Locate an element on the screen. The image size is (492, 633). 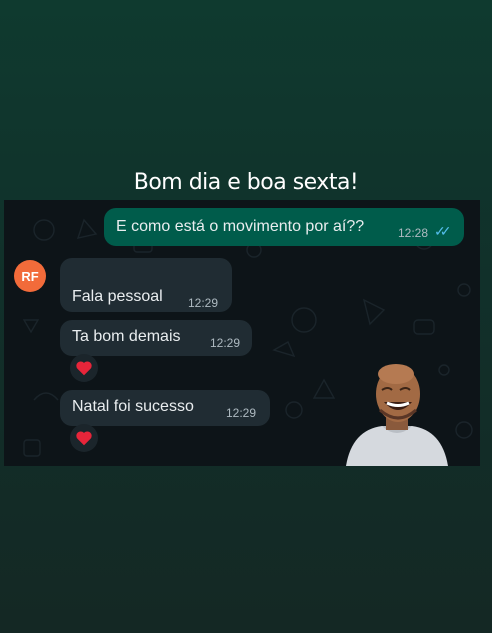
double-check-read-icon: ✓✓ is located at coordinates (443, 231).